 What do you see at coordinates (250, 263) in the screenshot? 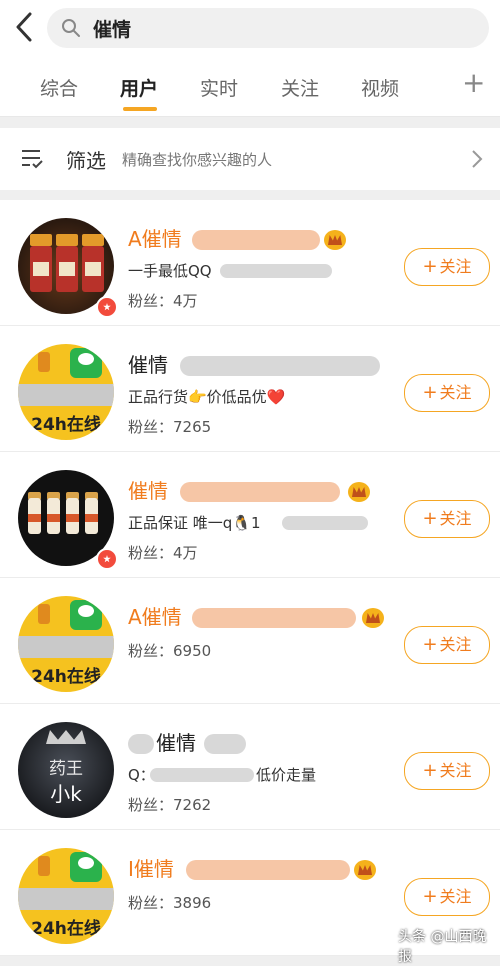
I see `user-row: A催情 一手最低QQ 粉丝：4万 + 关注` at bounding box center [250, 263].